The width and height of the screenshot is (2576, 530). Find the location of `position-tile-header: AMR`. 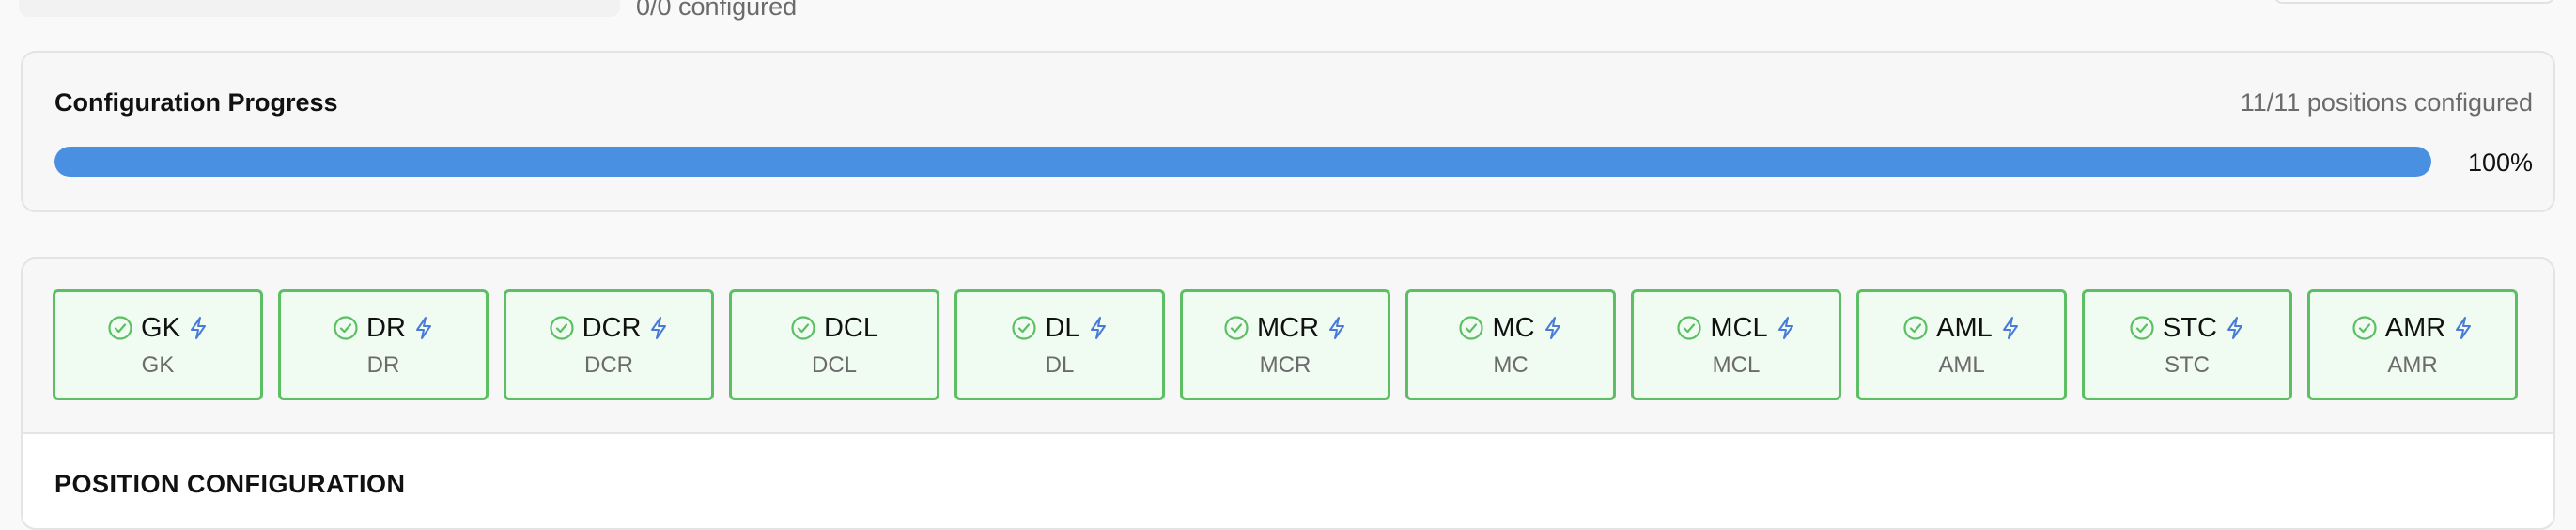

position-tile-header: AMR is located at coordinates (2412, 328).